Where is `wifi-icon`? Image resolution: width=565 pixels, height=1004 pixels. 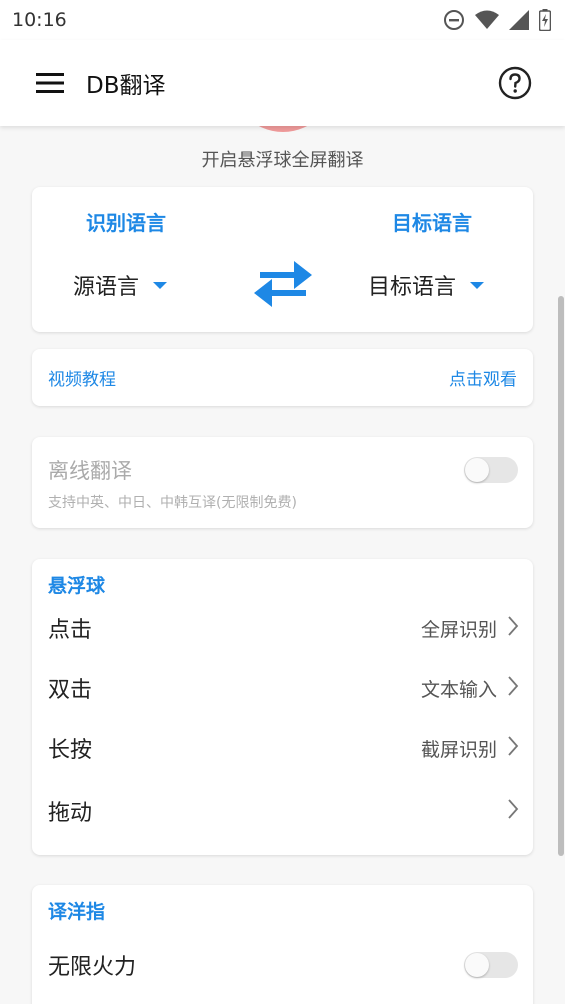
wifi-icon is located at coordinates (487, 20).